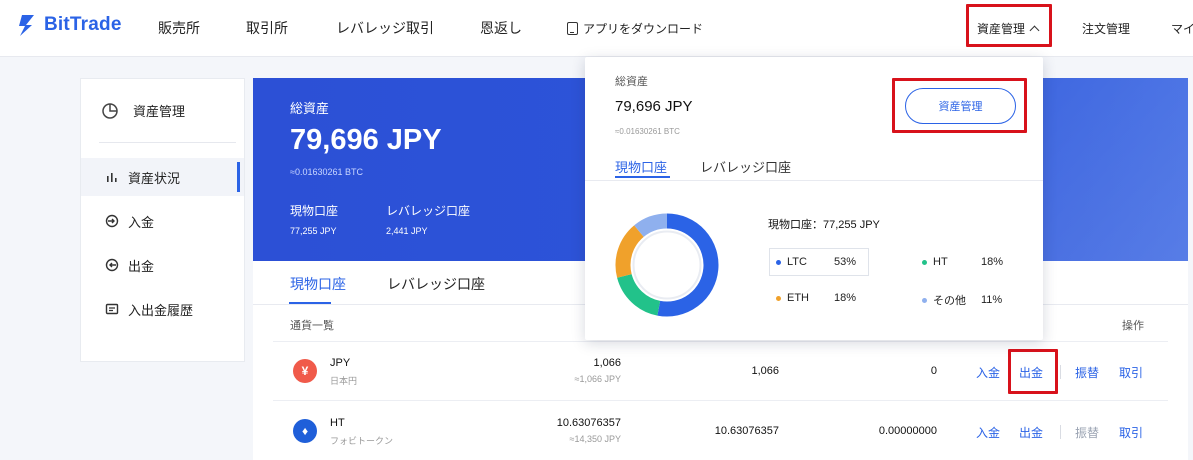 This screenshot has height=460, width=1193. Describe the element at coordinates (112, 177) in the screenshot. I see `bar-chart-icon` at that location.